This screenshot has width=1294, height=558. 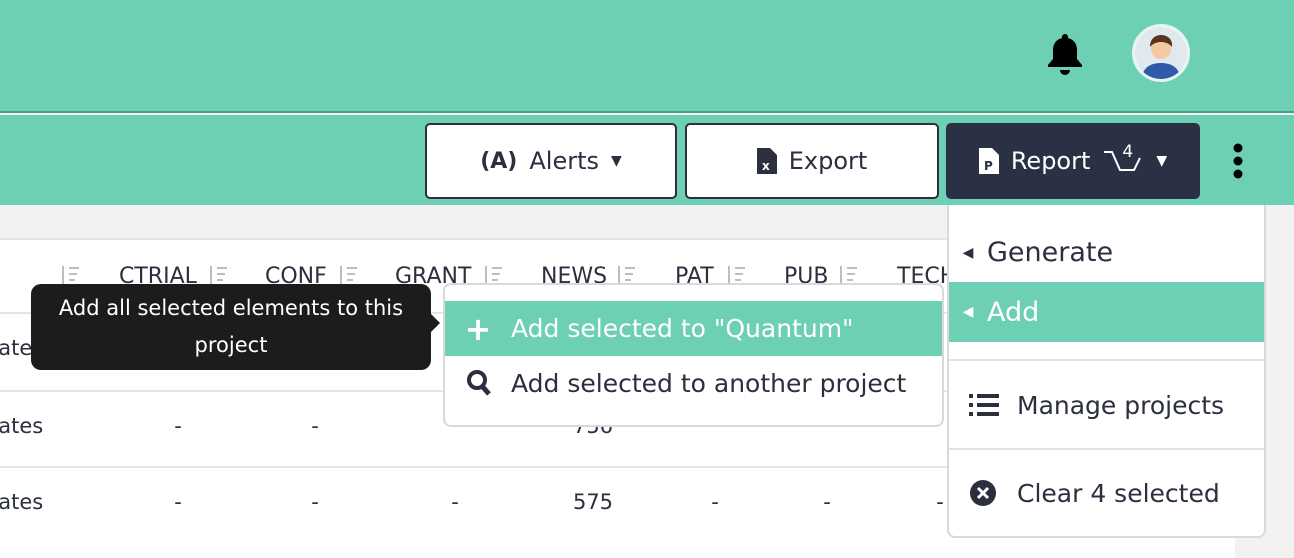 I want to click on clear-selected-item: Clear 4 selected, so click(x=1106, y=493).